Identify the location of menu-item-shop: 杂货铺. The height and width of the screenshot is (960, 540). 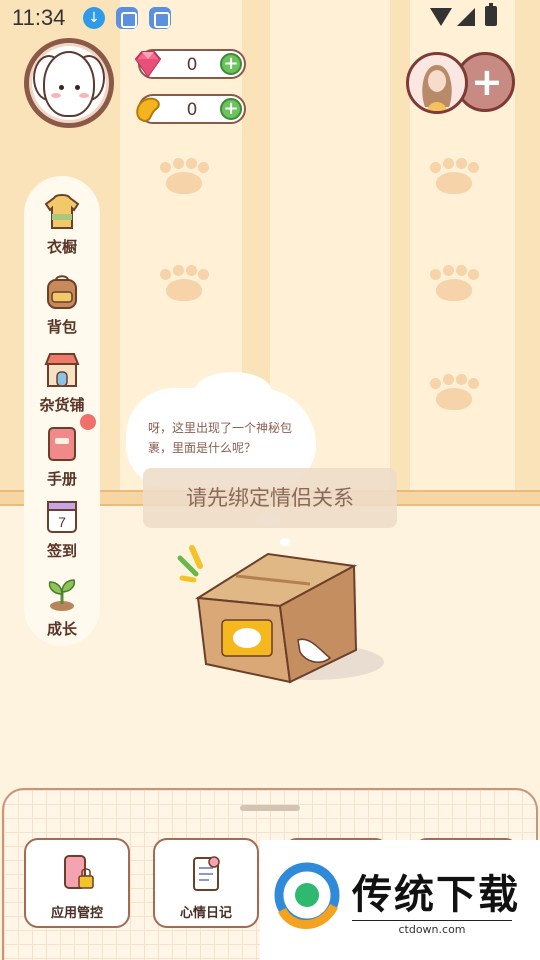
(62, 383).